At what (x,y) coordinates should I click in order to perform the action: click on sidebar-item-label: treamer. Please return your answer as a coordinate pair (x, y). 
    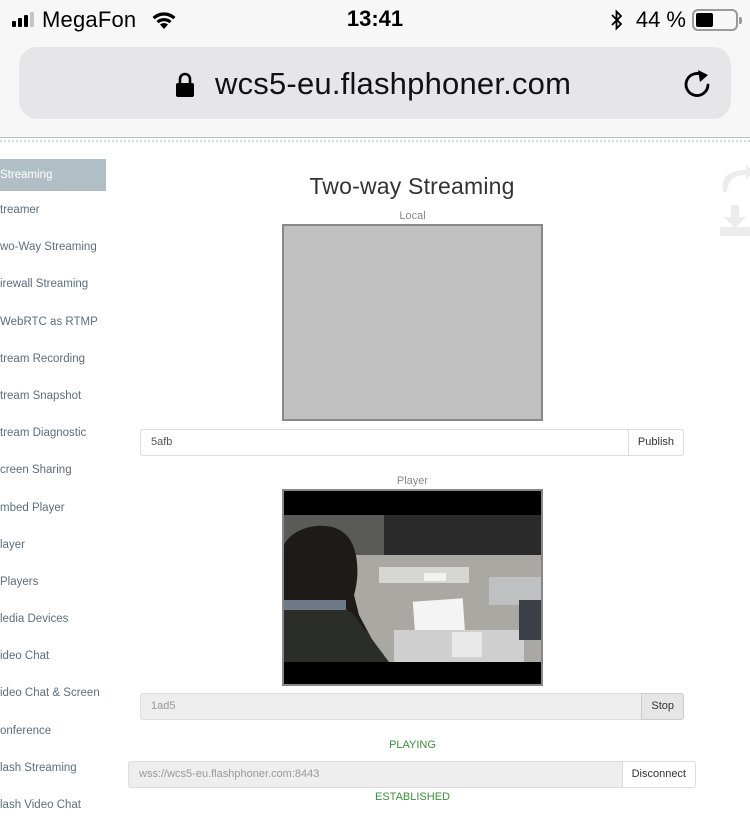
    Looking at the image, I should click on (20, 210).